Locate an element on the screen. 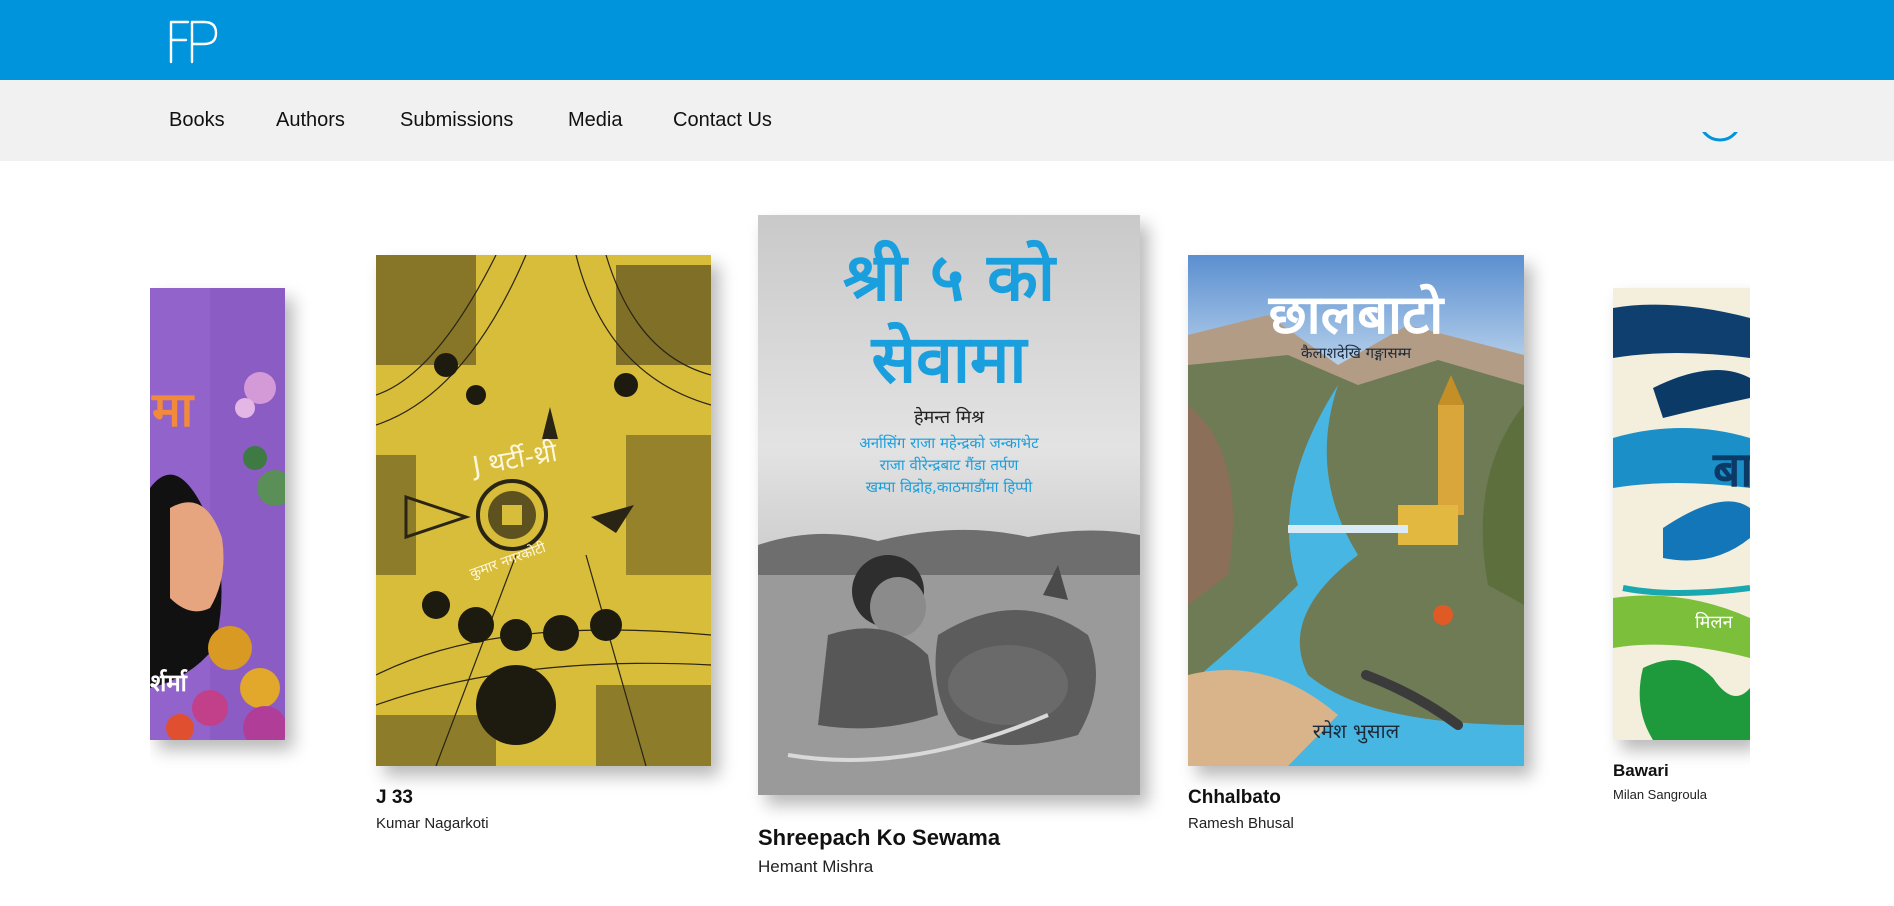  nav-contact-us: Contact Us is located at coordinates (722, 120).